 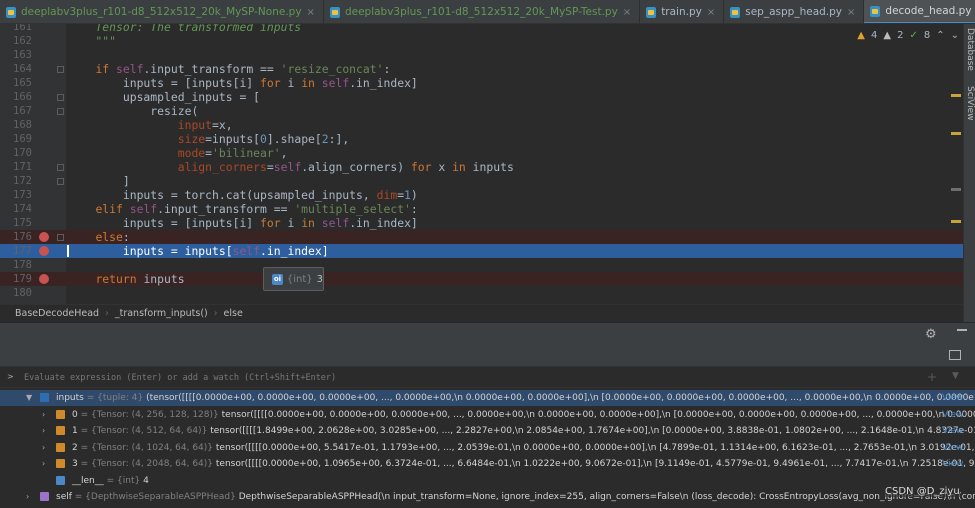 I want to click on sciview-tool-button: SciView, so click(x=970, y=103).